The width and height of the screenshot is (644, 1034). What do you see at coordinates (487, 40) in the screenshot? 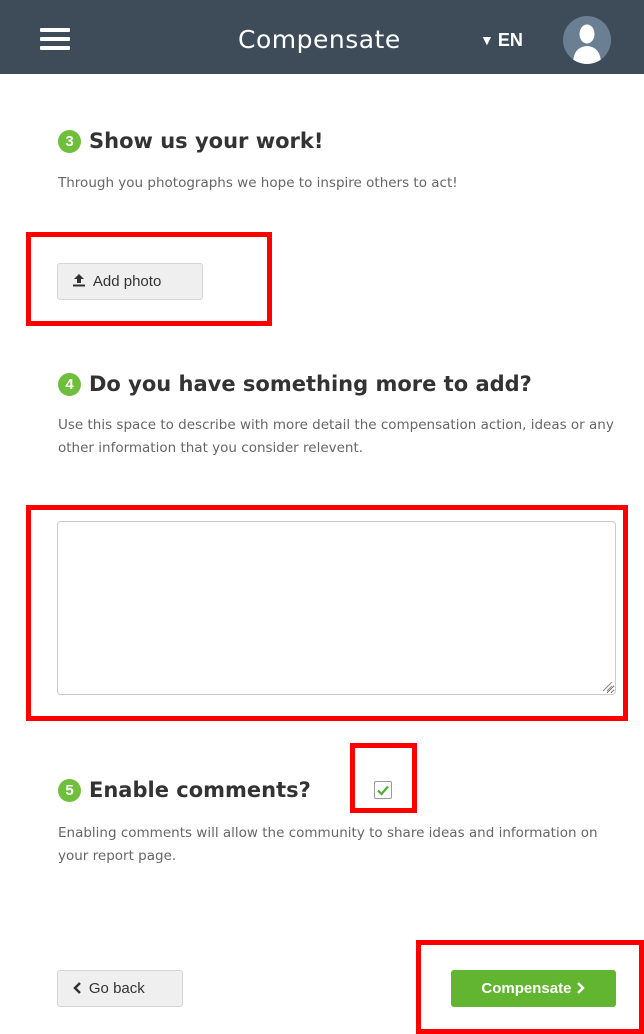
I see `dropdown-arrow-icon: ▼` at bounding box center [487, 40].